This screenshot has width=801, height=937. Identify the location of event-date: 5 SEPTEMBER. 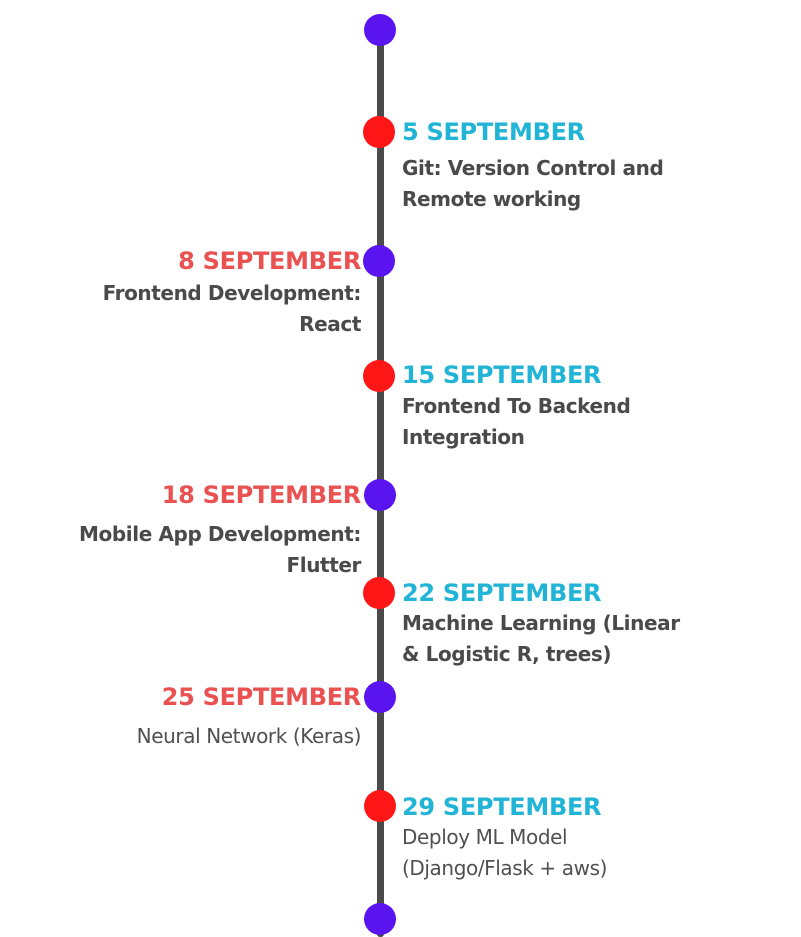
(493, 132).